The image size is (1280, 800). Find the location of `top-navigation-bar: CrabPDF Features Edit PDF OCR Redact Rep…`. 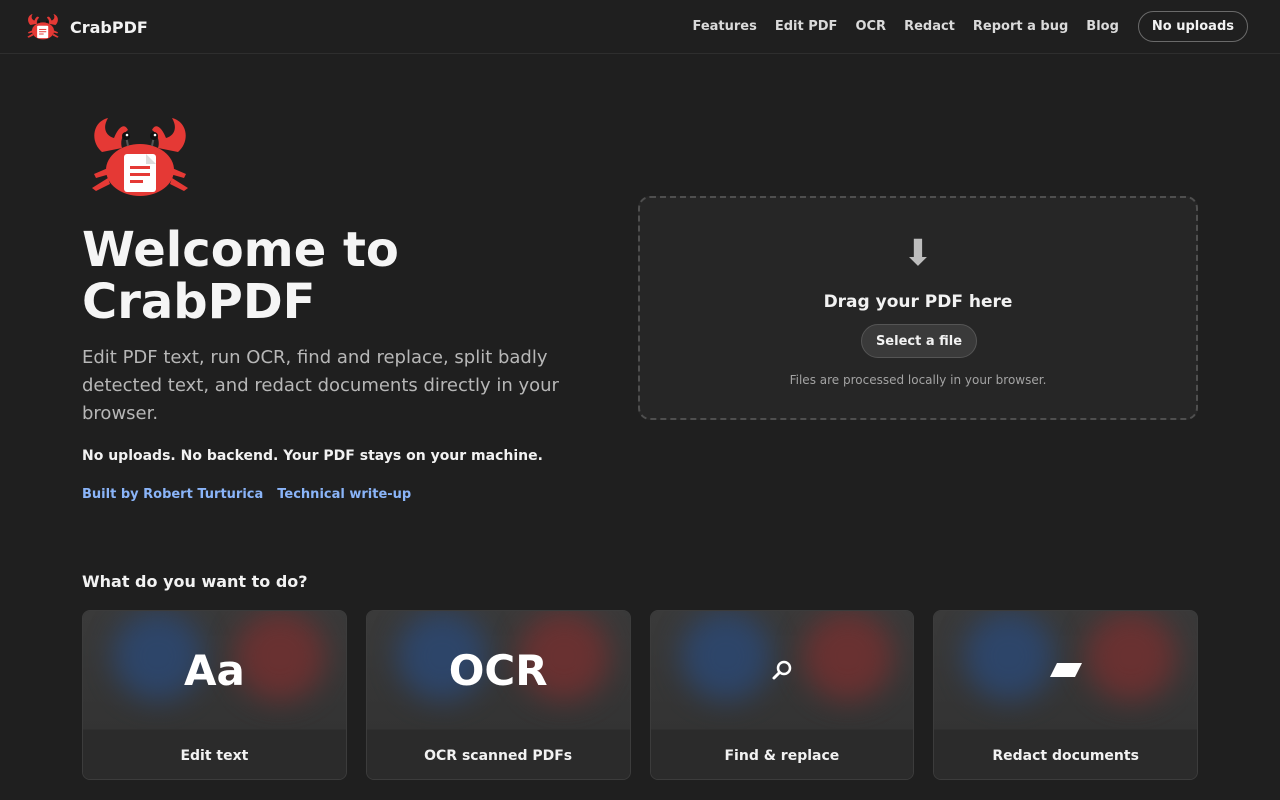

top-navigation-bar: CrabPDF Features Edit PDF OCR Redact Rep… is located at coordinates (640, 27).